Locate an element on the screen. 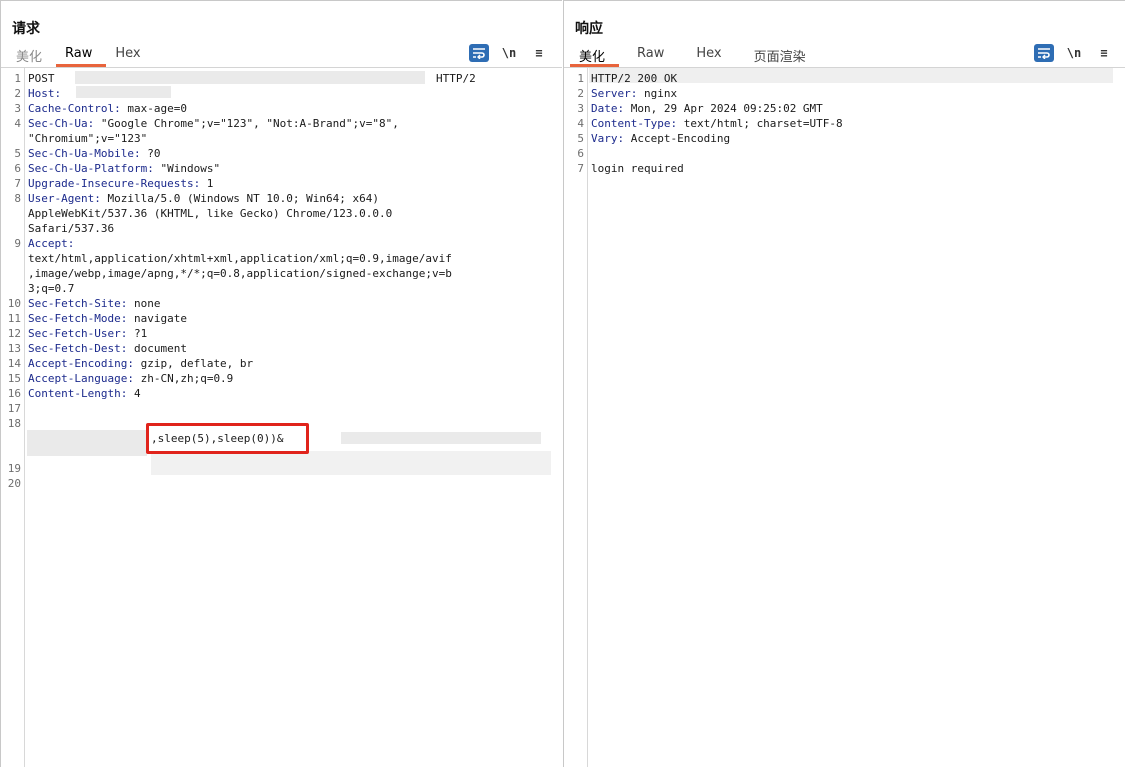 This screenshot has width=1125, height=767. header-value: navigate is located at coordinates (157, 318).